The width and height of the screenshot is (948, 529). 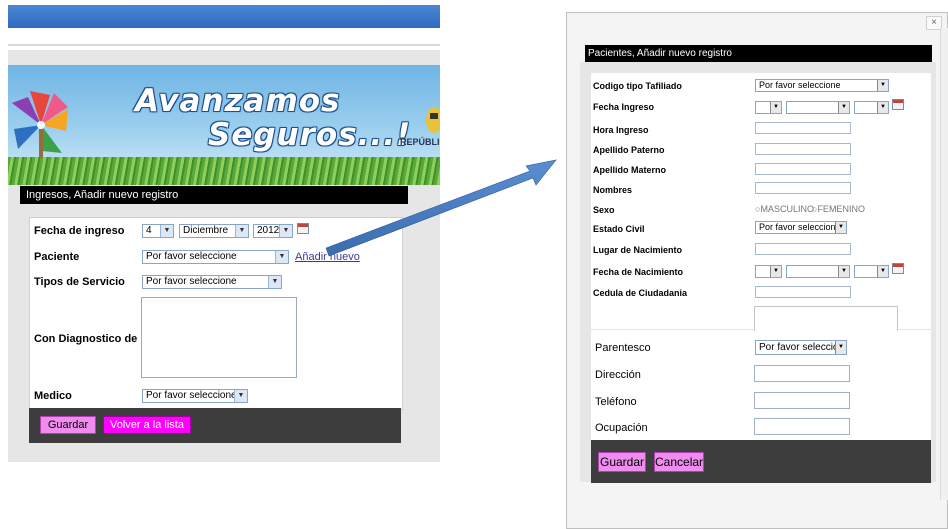 I want to click on fecha-ingreso-month-select: ▼, so click(x=818, y=107).